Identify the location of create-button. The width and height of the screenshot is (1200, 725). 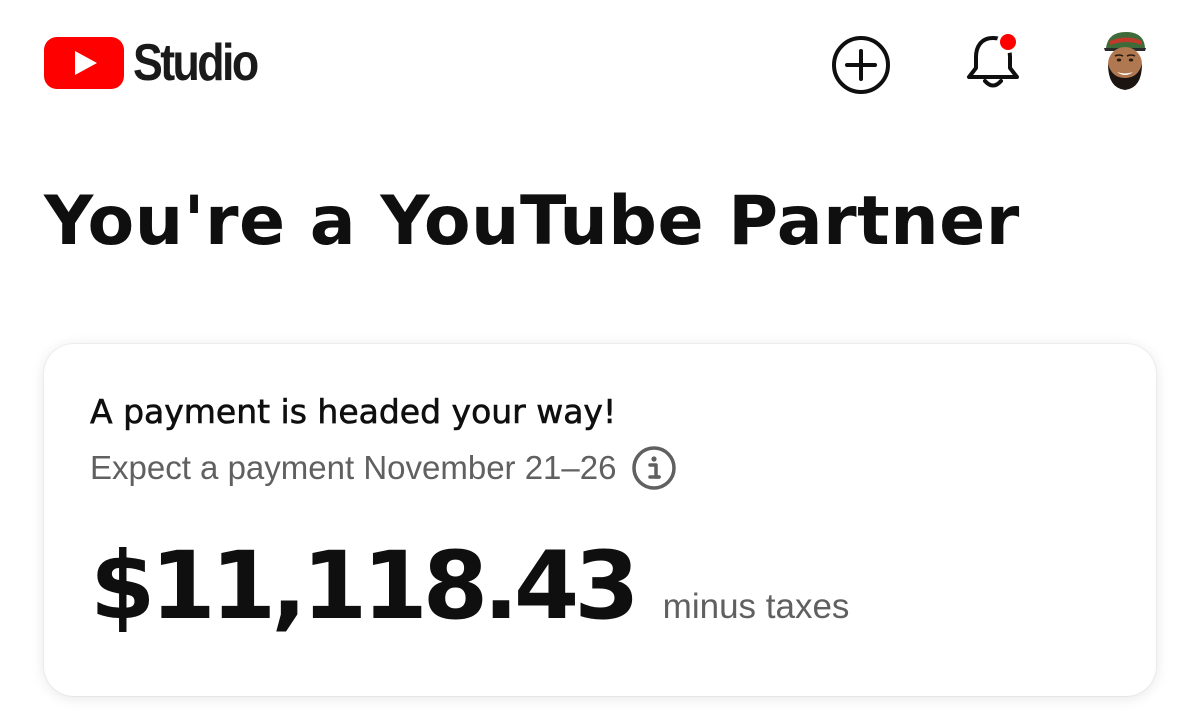
(861, 65).